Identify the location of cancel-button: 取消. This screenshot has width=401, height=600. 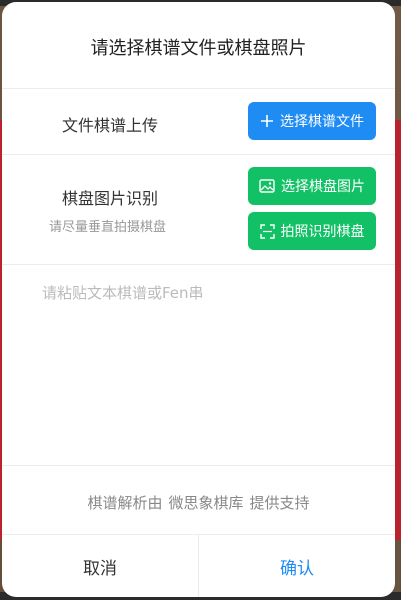
(100, 566).